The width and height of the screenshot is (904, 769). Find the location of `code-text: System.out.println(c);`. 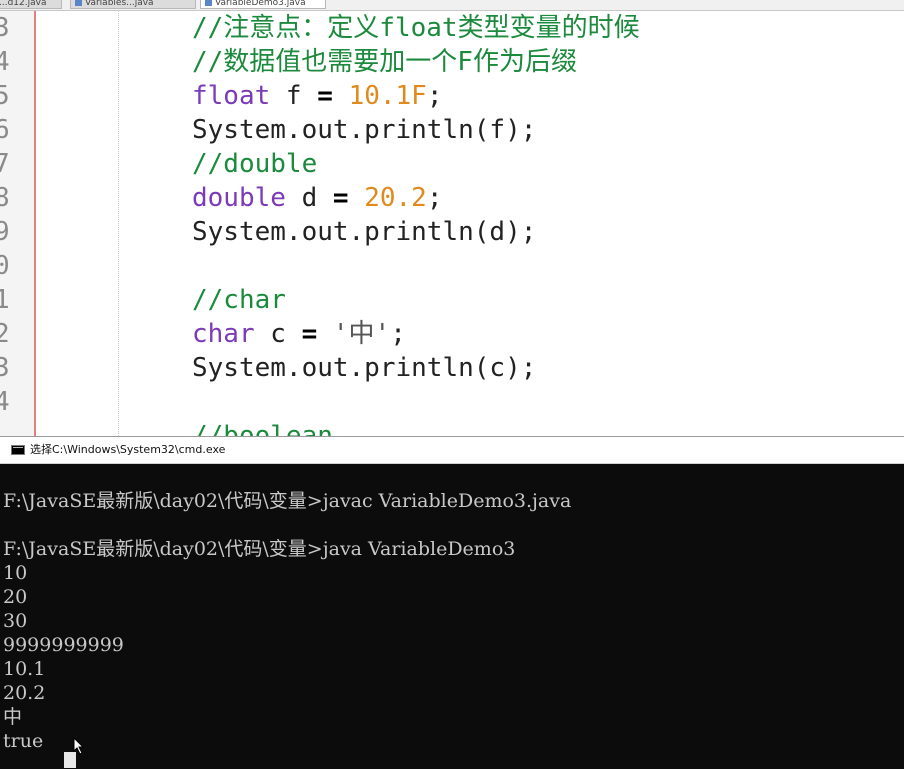

code-text: System.out.println(c); is located at coordinates (364, 368).